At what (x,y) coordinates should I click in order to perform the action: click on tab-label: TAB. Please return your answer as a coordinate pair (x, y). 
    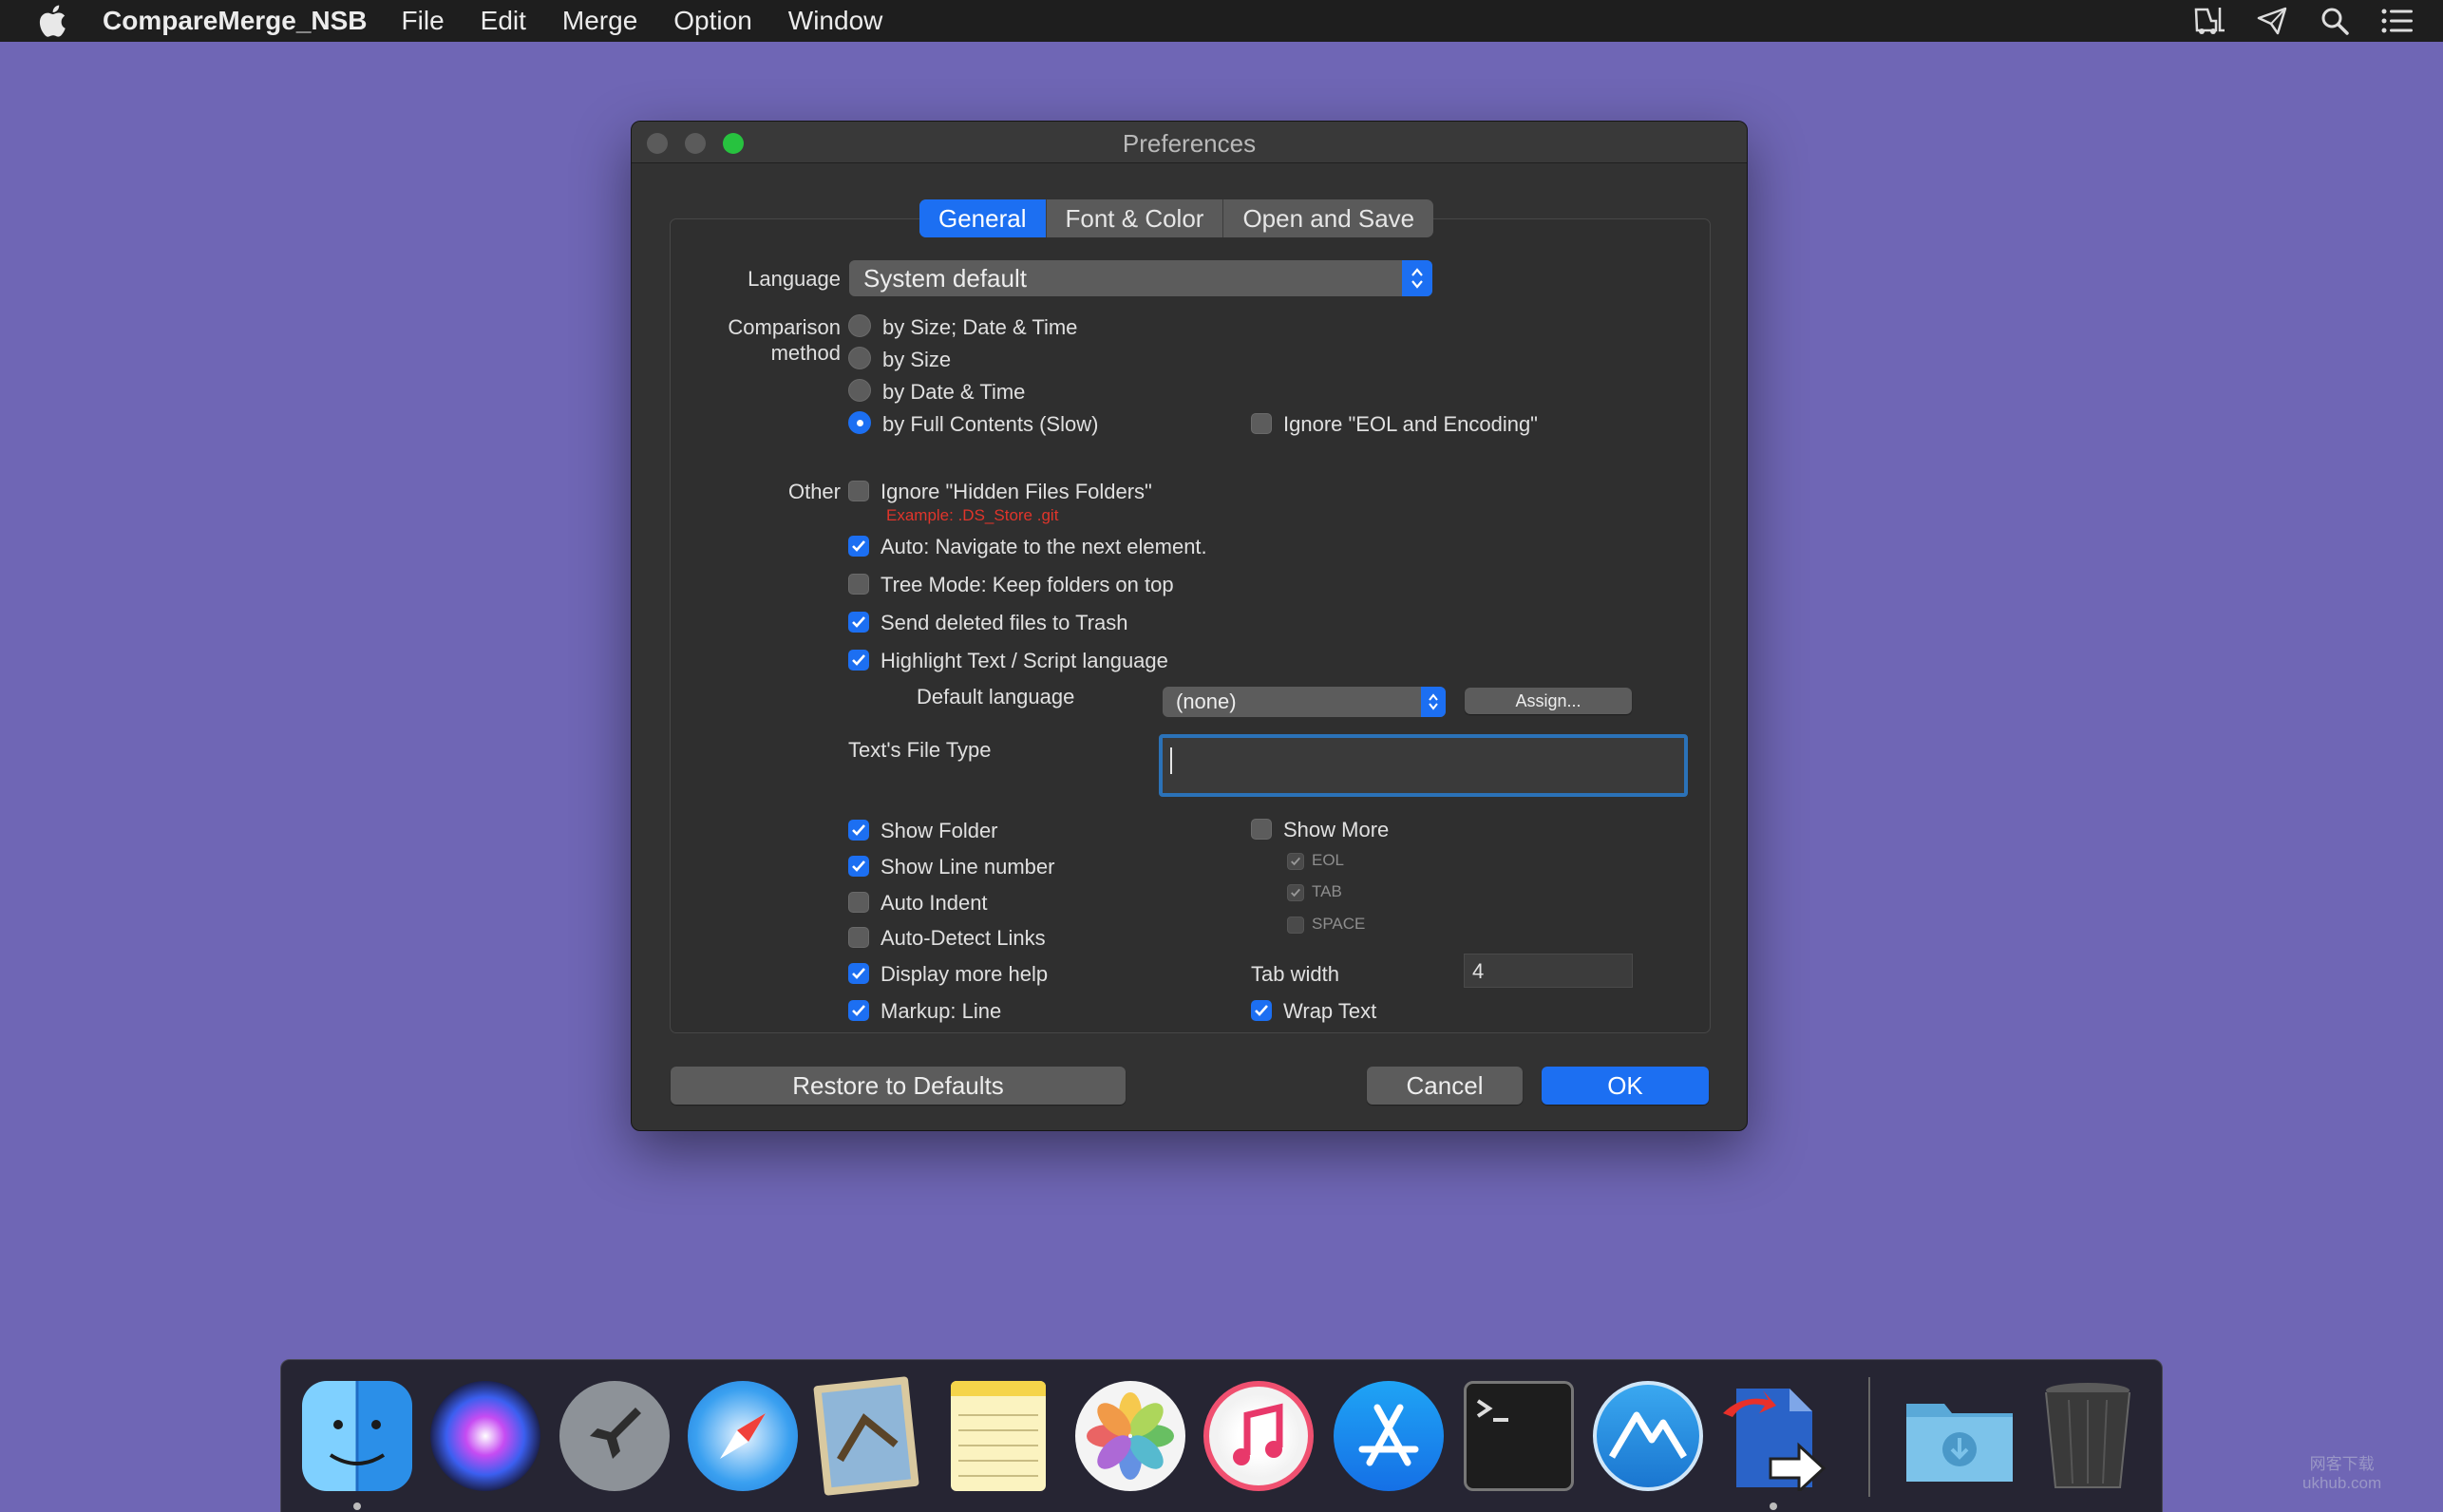
    Looking at the image, I should click on (1327, 891).